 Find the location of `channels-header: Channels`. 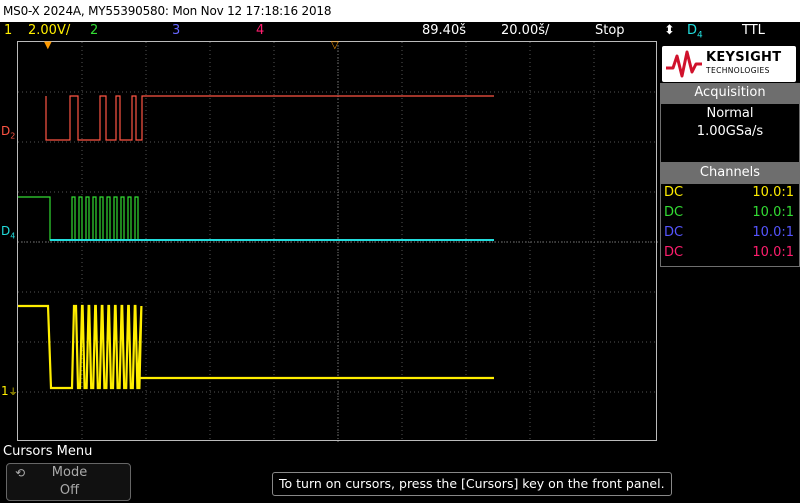

channels-header: Channels is located at coordinates (730, 173).